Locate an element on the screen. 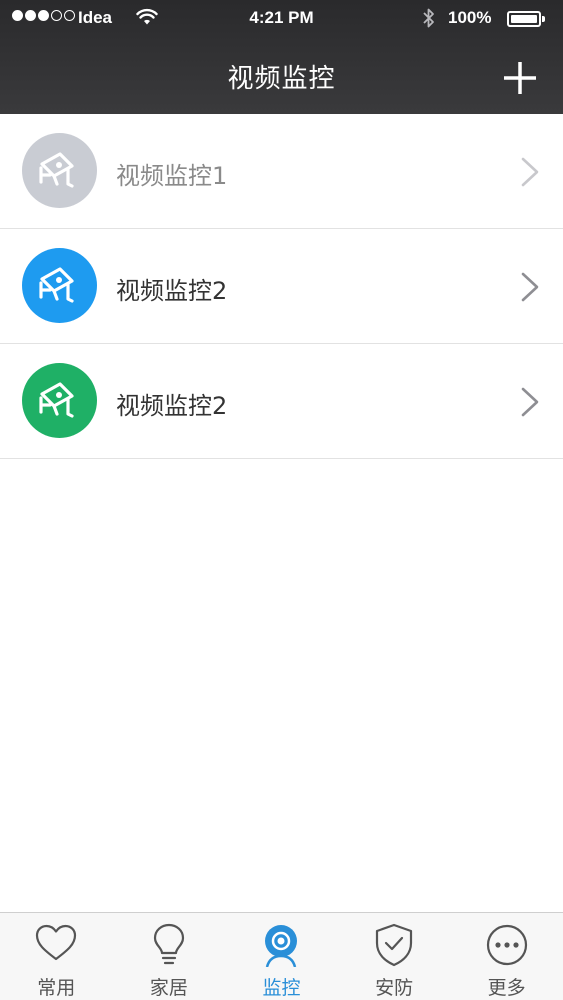 The image size is (563, 1000). page-title: 视频监控 is located at coordinates (281, 79).